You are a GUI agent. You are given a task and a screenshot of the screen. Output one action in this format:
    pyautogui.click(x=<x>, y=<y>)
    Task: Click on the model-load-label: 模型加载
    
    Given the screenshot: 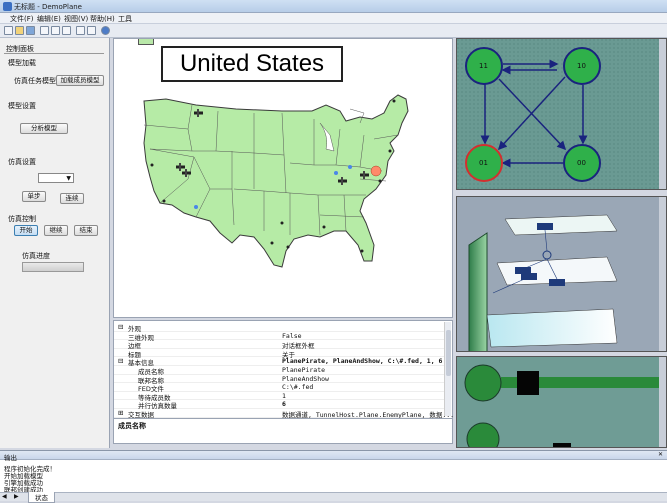 What is the action you would take?
    pyautogui.click(x=22, y=63)
    